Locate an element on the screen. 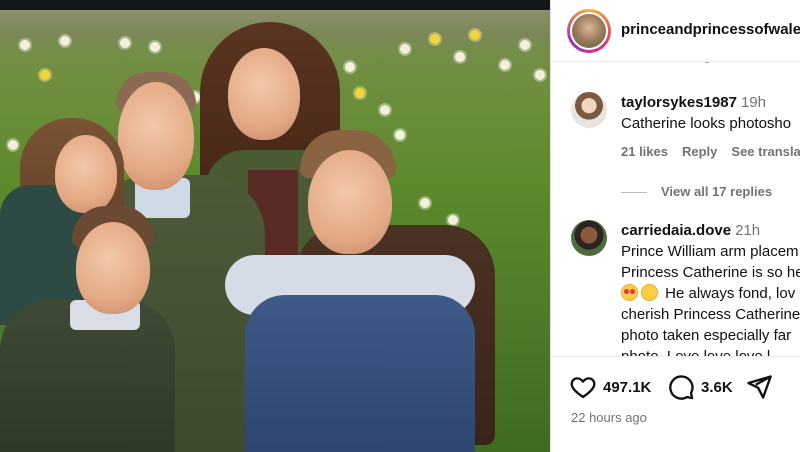 This screenshot has width=800, height=452. commenter-username: carriedaia.dove is located at coordinates (676, 230).